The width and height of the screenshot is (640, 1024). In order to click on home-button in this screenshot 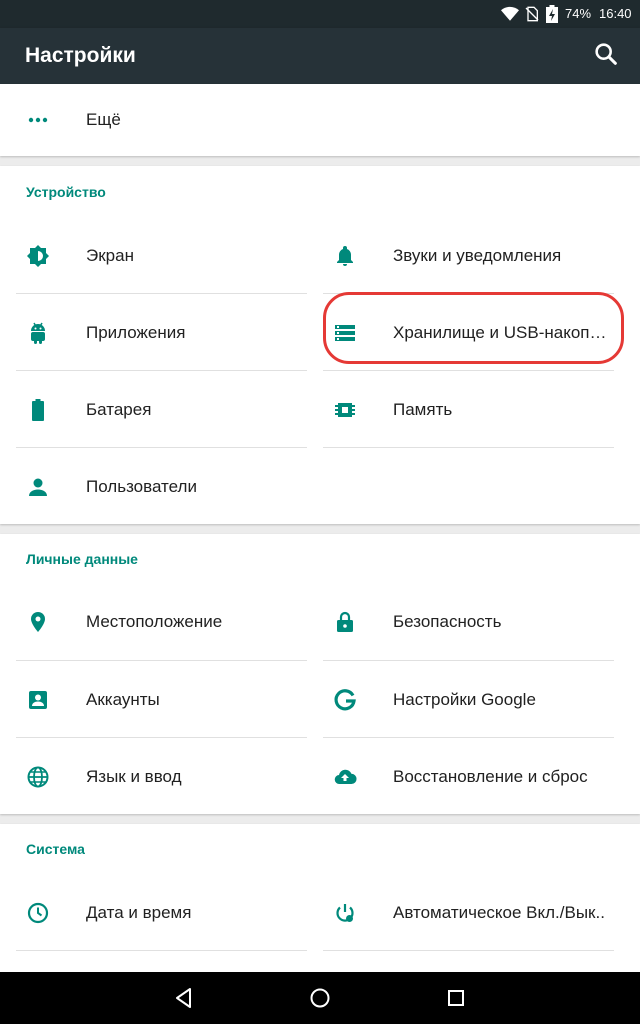, I will do `click(320, 998)`.